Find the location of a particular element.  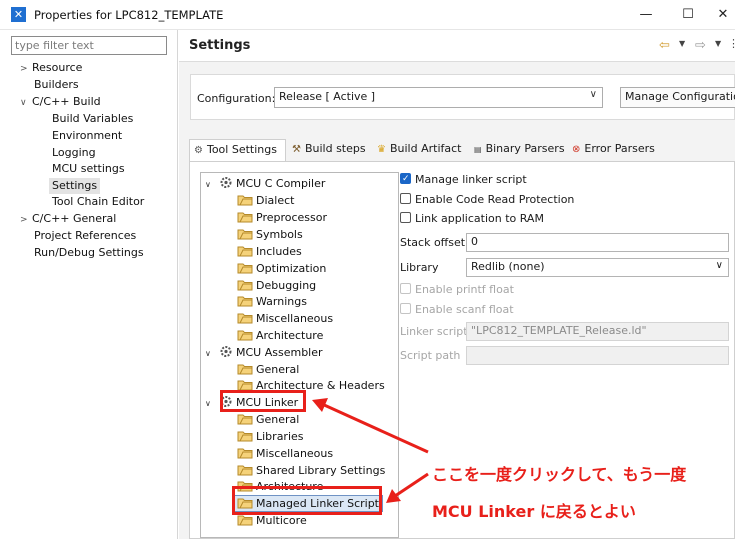

more-menu-icon: ⋮ is located at coordinates (731, 43).